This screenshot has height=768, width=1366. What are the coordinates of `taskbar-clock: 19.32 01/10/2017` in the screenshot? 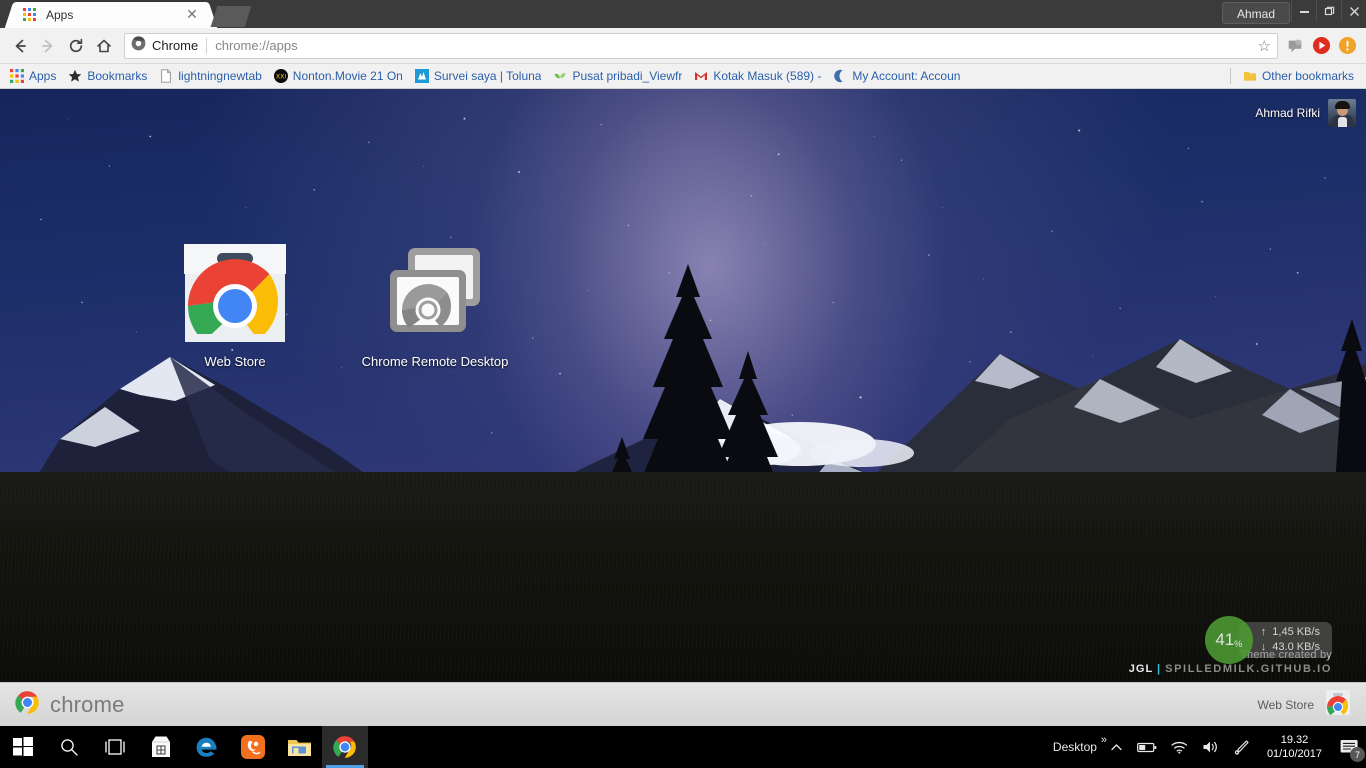 It's located at (1294, 747).